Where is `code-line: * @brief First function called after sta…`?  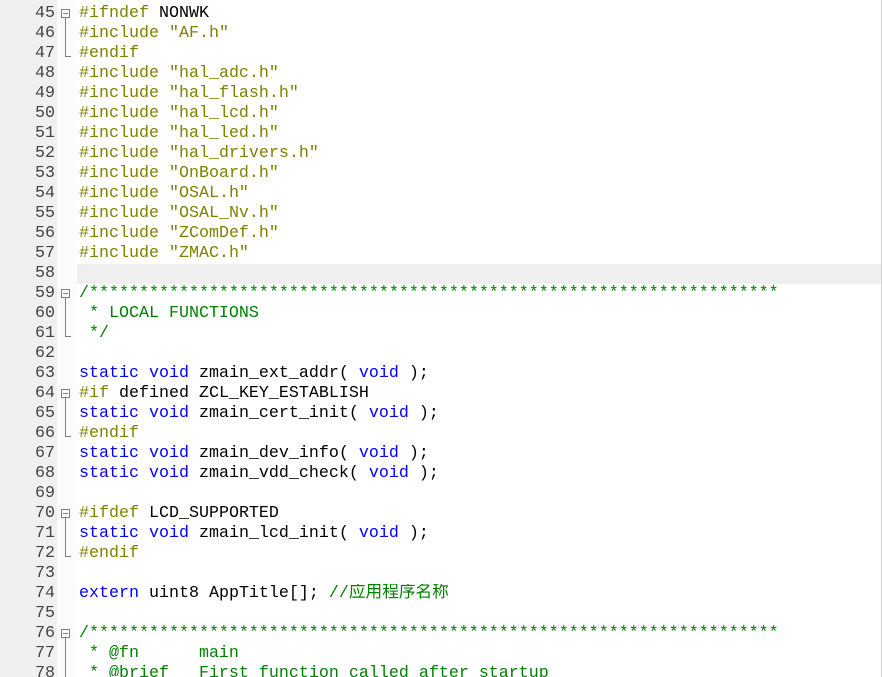 code-line: * @brief First function called after sta… is located at coordinates (479, 670).